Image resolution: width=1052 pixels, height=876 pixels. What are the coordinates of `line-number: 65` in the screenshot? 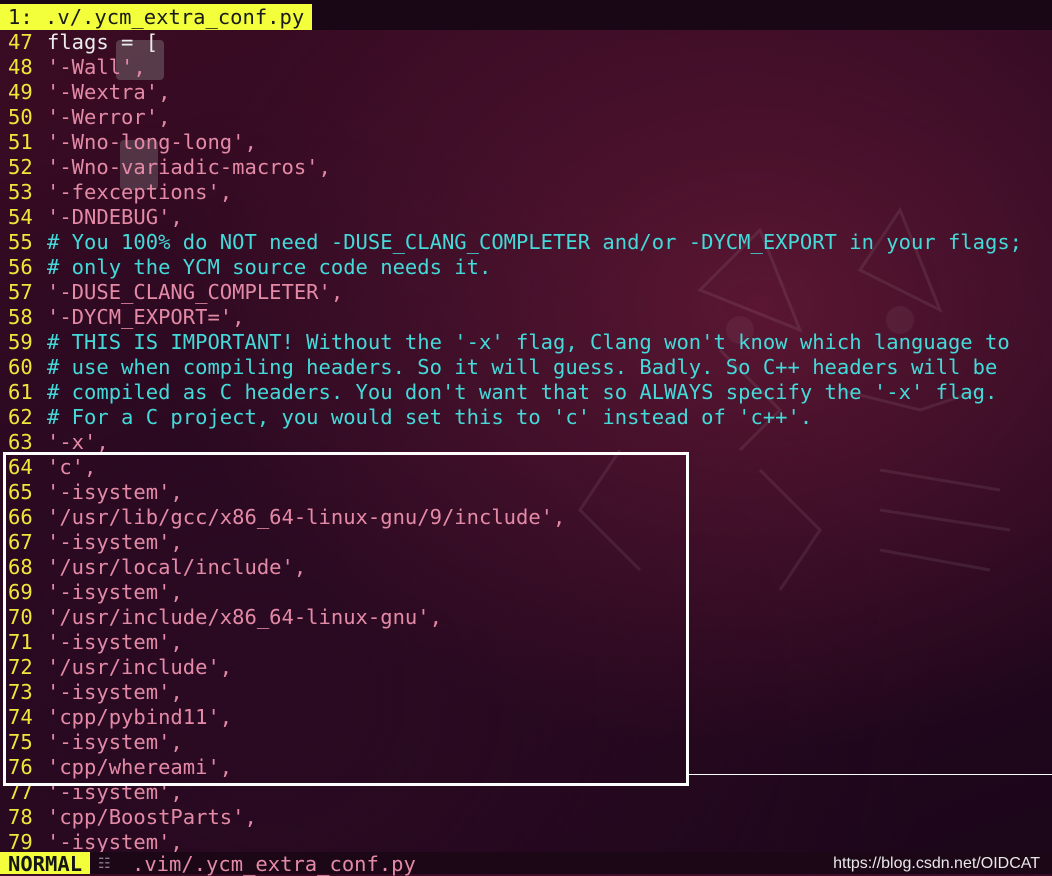 It's located at (20, 492).